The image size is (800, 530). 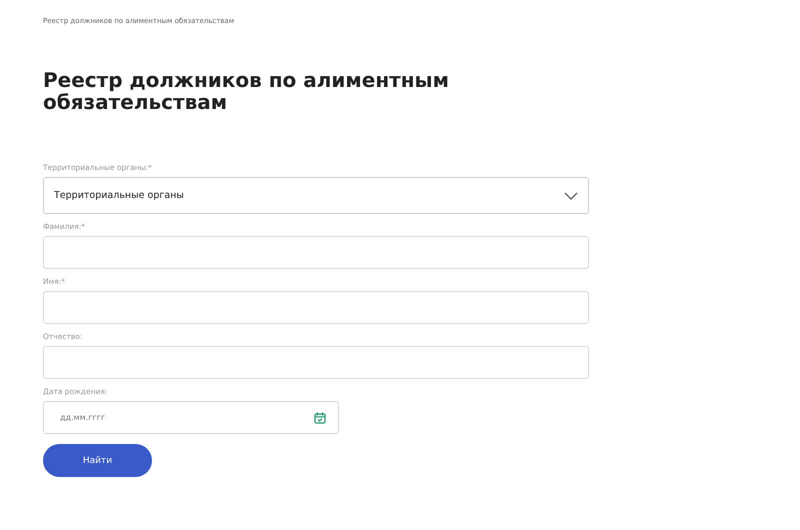 I want to click on dropdown: Территориальные органы, so click(x=316, y=195).